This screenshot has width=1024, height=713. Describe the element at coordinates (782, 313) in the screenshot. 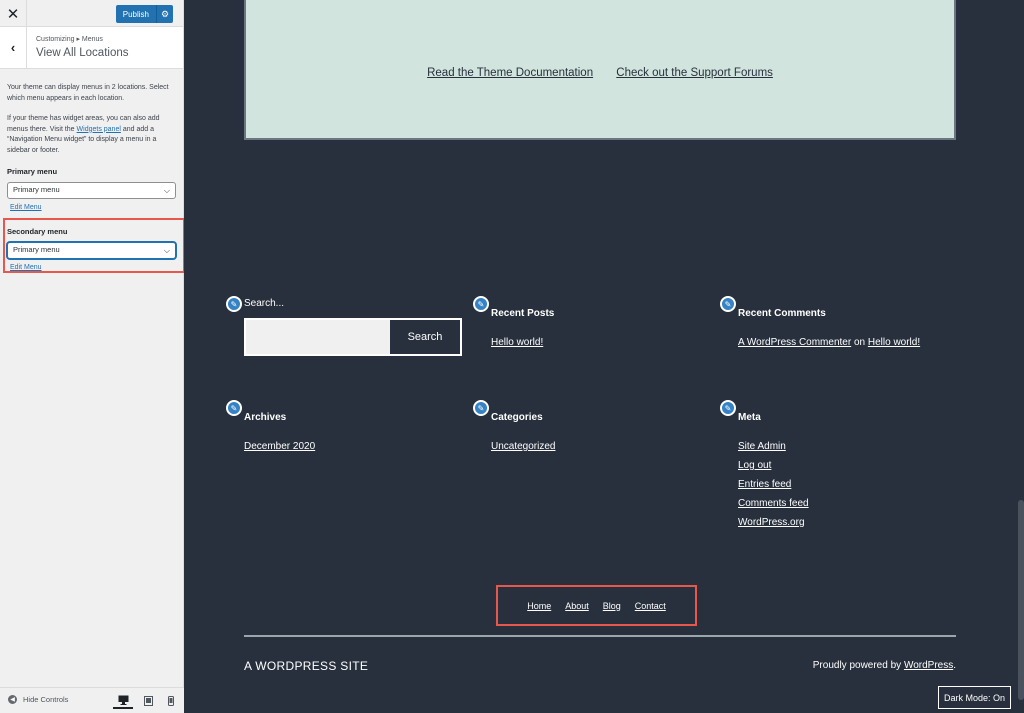

I see `recent-comments-title: Recent Comments` at that location.